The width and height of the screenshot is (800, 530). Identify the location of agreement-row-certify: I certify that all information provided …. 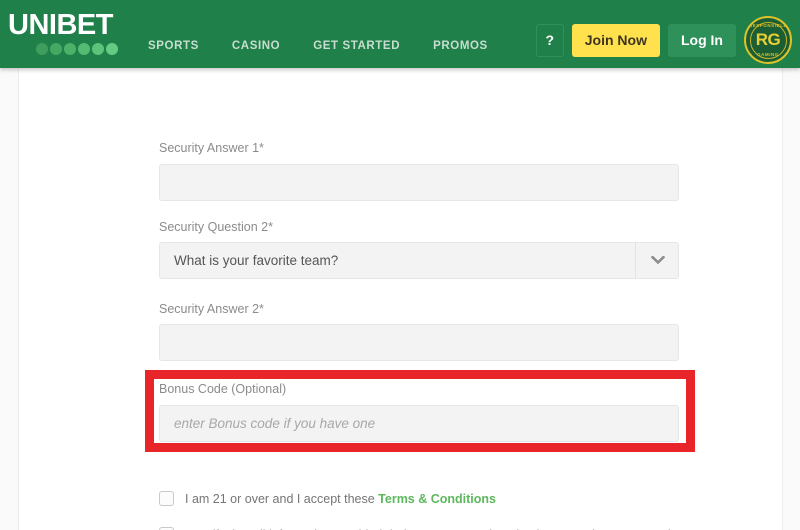
(419, 528).